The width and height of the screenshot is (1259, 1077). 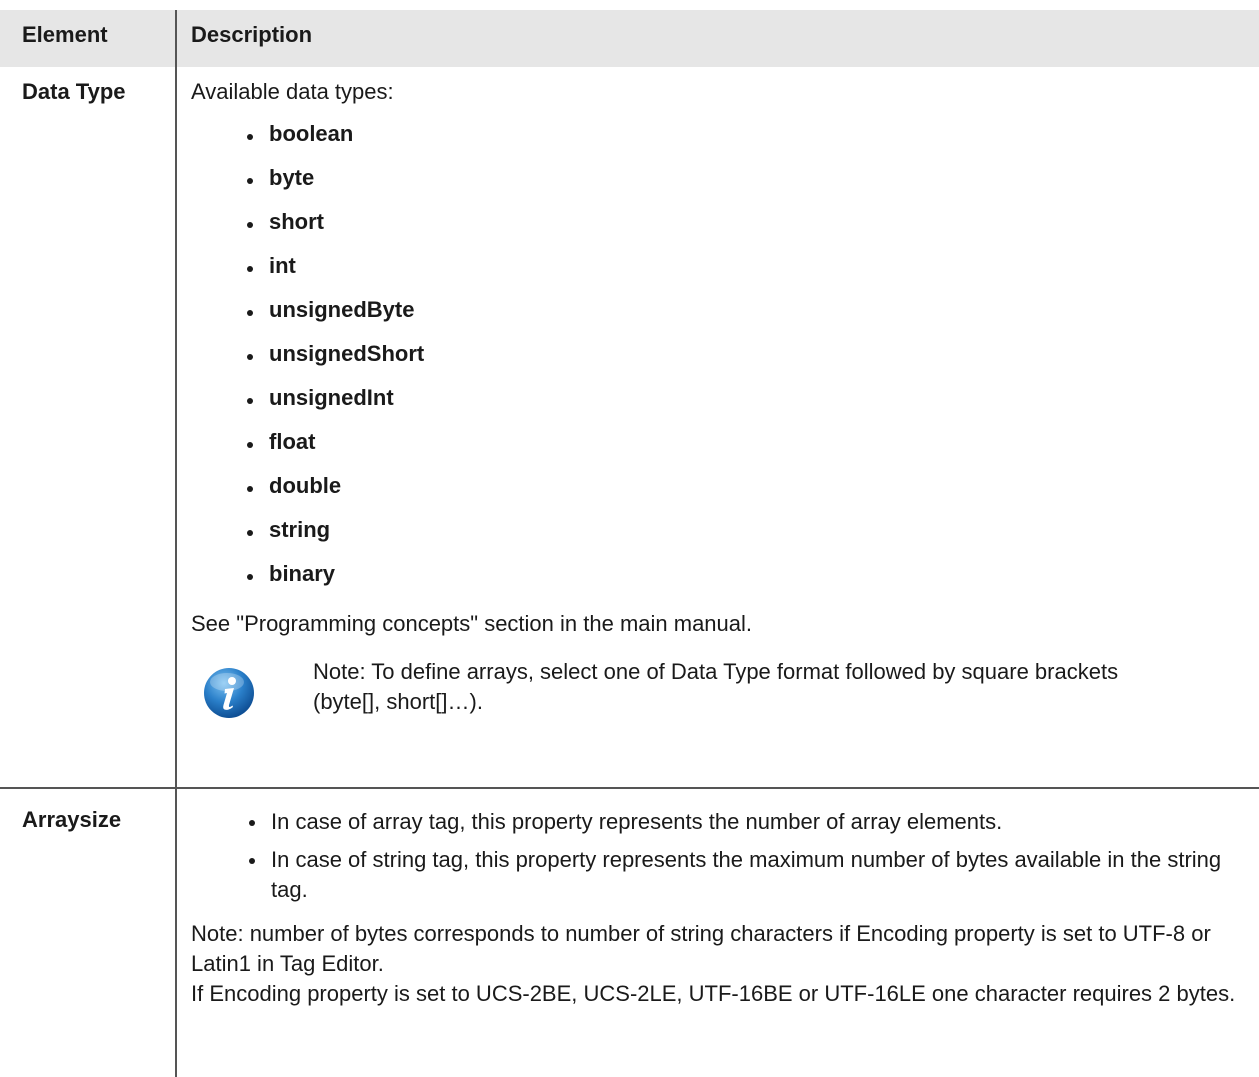 I want to click on list-item: float, so click(x=746, y=451).